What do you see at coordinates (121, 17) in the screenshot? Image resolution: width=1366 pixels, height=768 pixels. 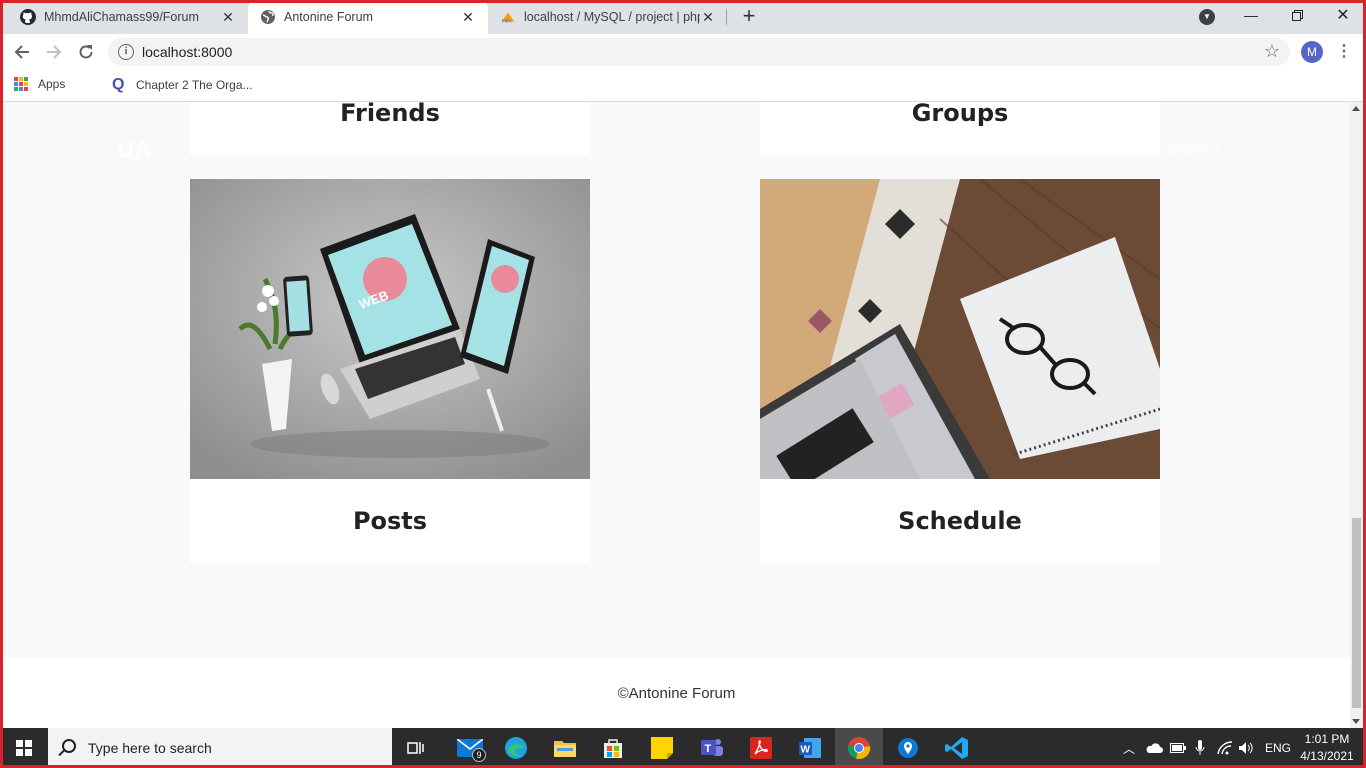 I see `tab-title: MhmdAliChamass99/Forum` at bounding box center [121, 17].